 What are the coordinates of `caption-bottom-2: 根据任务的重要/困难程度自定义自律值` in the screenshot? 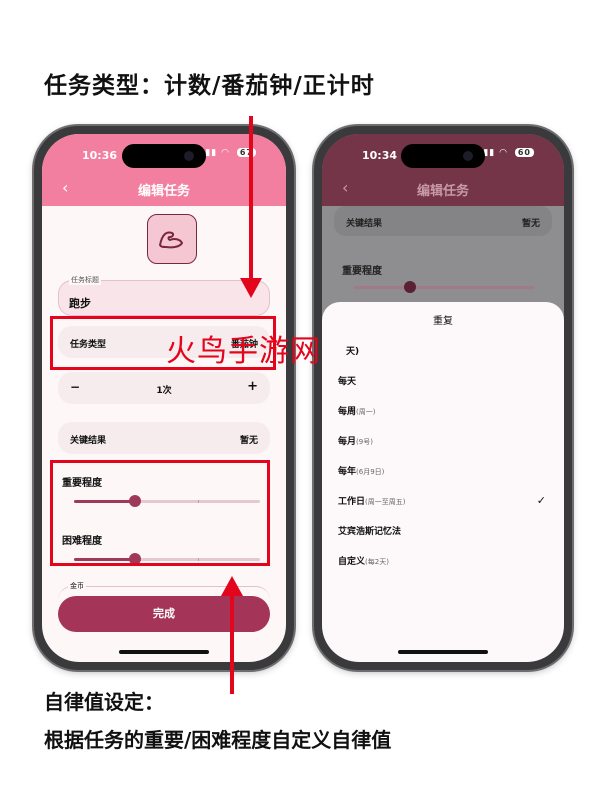 It's located at (218, 740).